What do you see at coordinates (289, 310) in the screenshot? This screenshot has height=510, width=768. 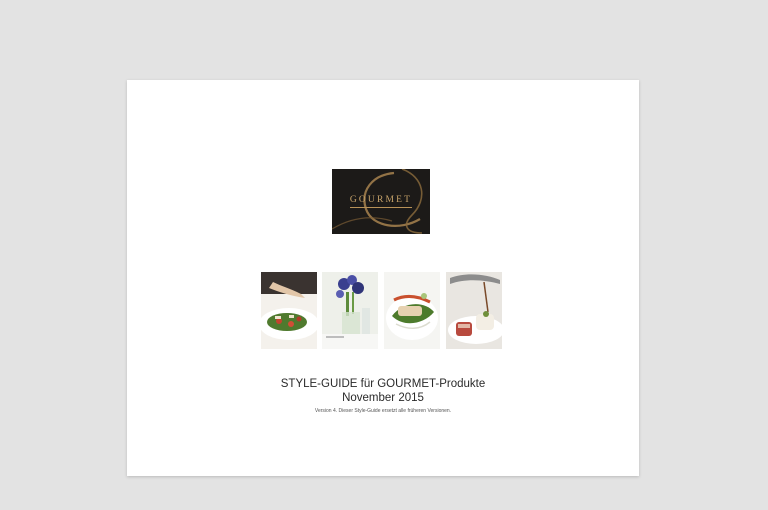 I see `salad-plate-photo` at bounding box center [289, 310].